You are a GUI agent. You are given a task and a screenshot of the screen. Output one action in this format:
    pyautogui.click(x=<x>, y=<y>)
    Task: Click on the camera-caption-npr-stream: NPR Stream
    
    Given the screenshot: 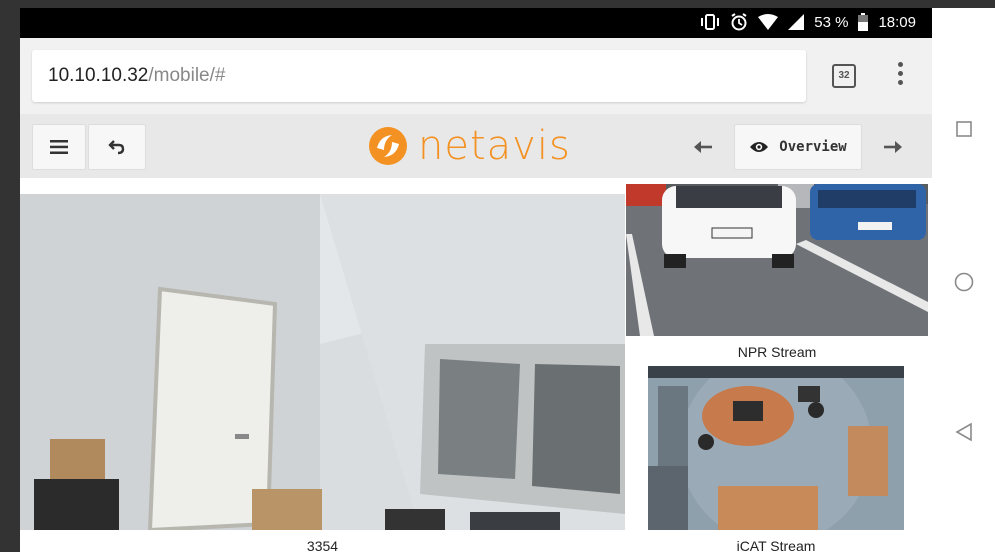 What is the action you would take?
    pyautogui.click(x=777, y=352)
    